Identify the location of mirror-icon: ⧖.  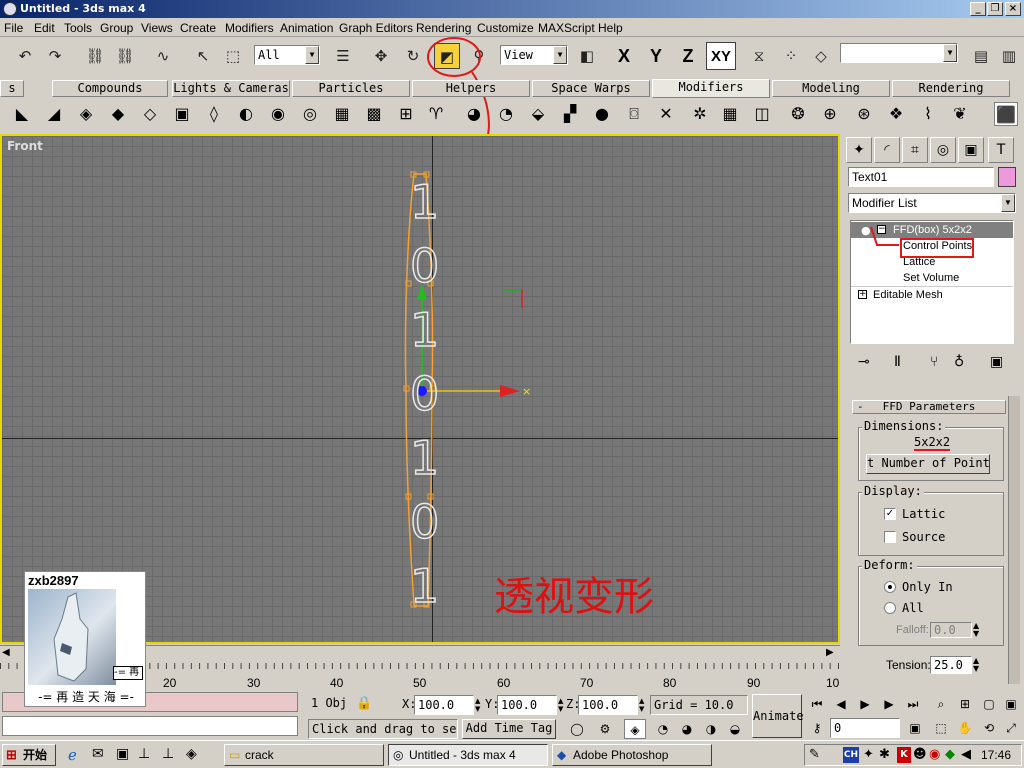
(759, 56).